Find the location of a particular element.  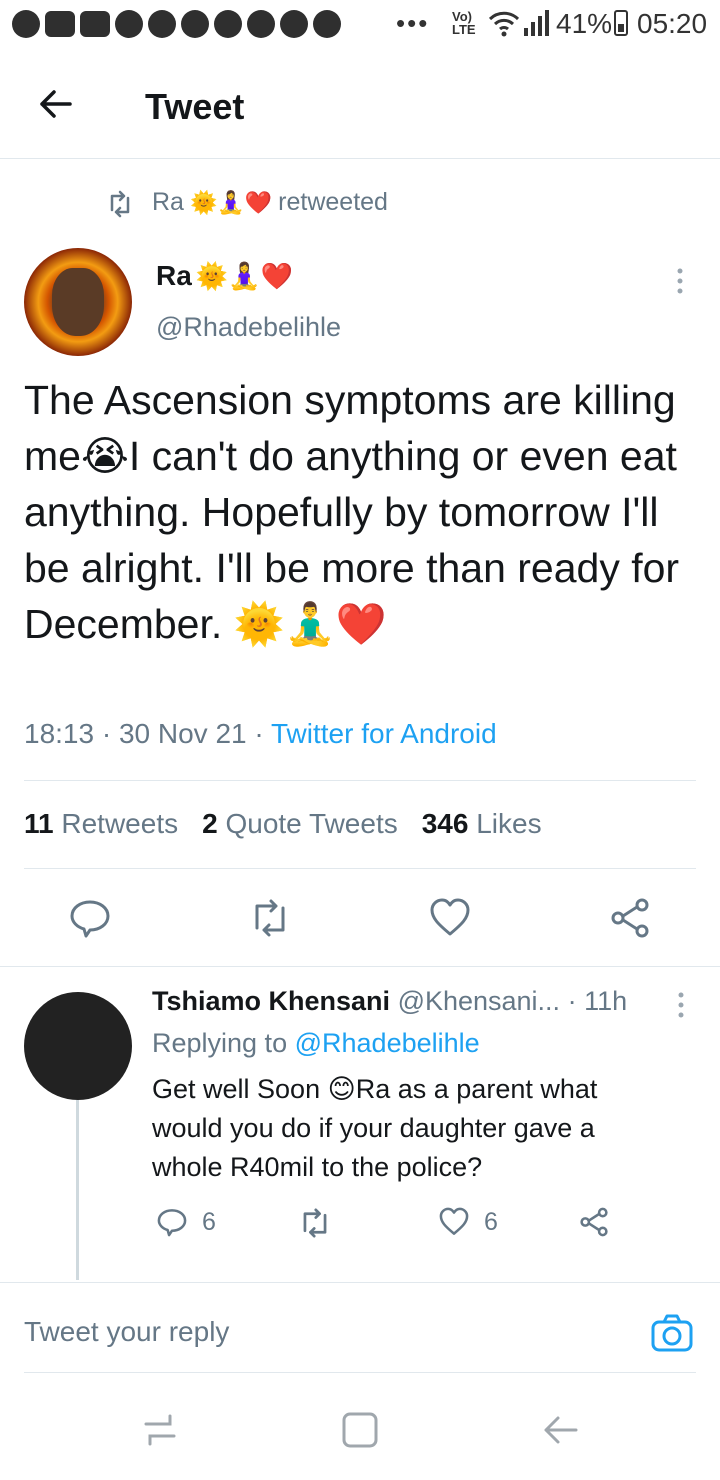

reply-like-count: 6 is located at coordinates (491, 1221).